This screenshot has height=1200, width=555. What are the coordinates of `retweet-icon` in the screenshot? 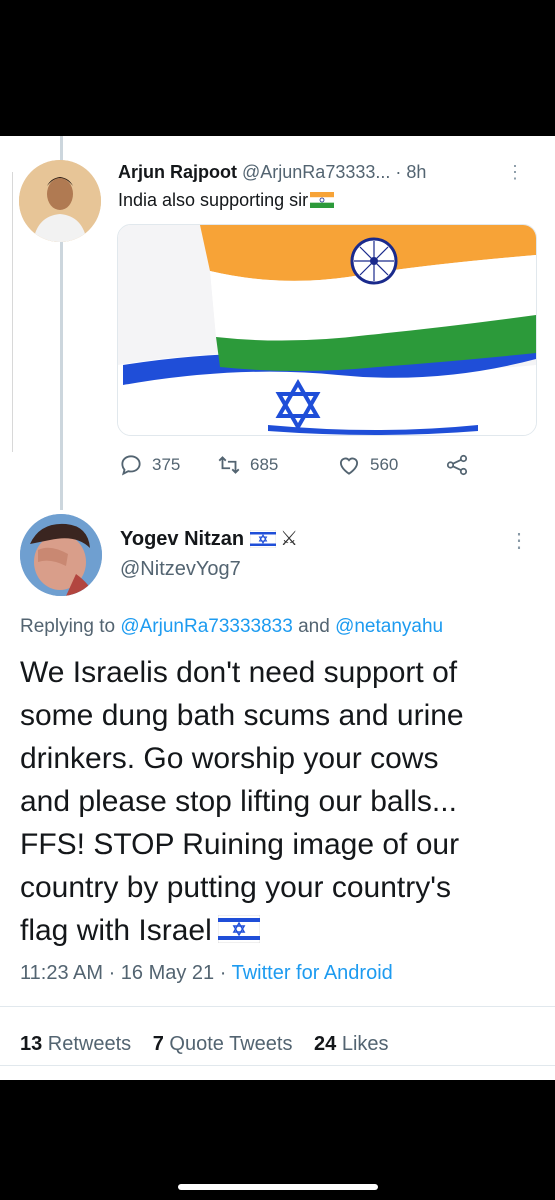 It's located at (229, 465).